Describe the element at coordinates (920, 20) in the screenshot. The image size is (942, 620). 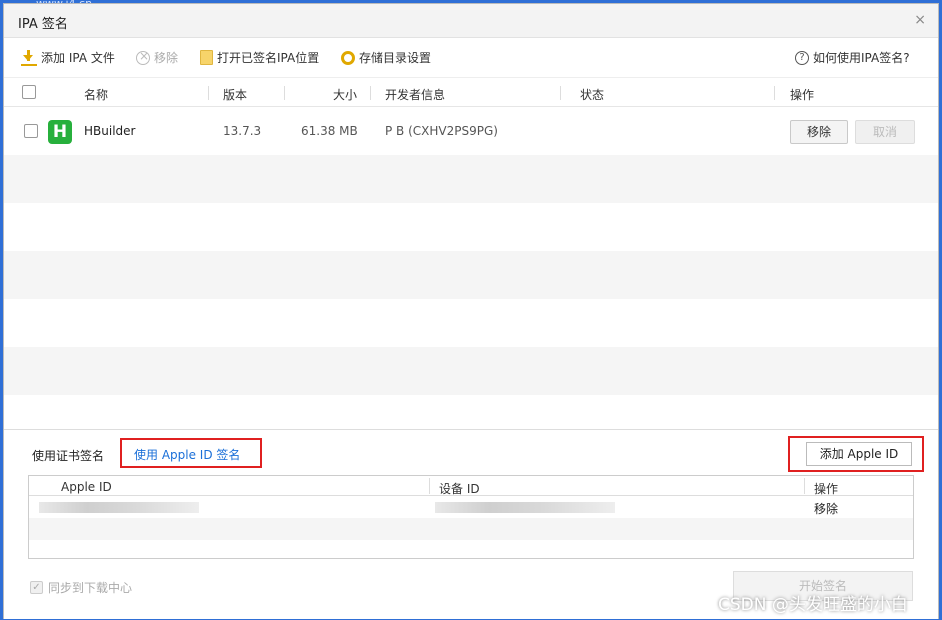
I see `close-icon: ×` at that location.